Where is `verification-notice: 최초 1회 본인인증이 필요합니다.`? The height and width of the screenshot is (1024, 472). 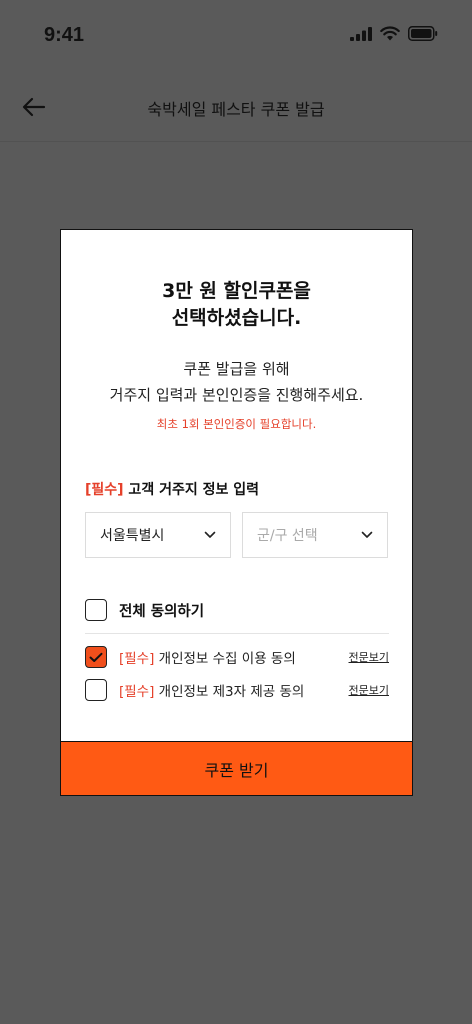 verification-notice: 최초 1회 본인인증이 필요합니다. is located at coordinates (236, 424).